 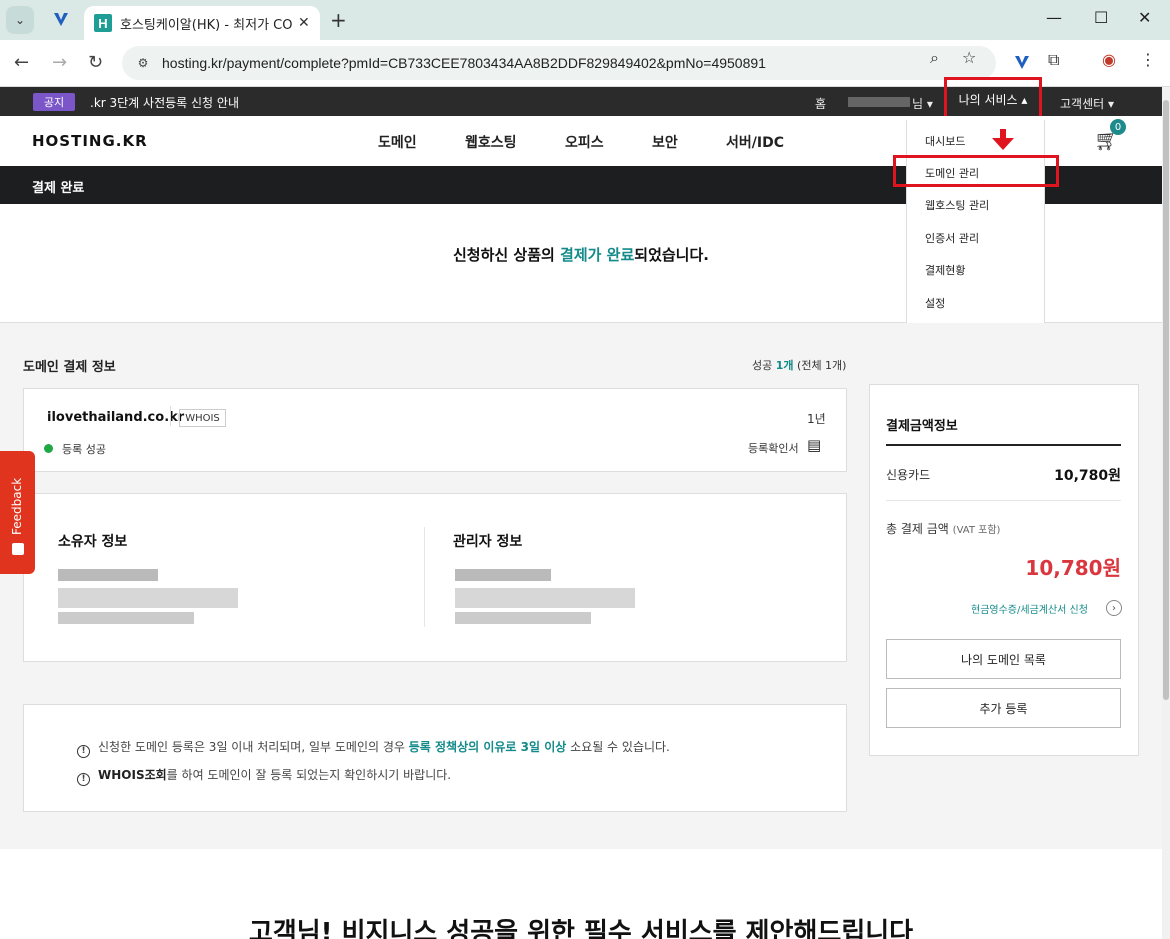 What do you see at coordinates (584, 142) in the screenshot?
I see `nav-office: 오피스` at bounding box center [584, 142].